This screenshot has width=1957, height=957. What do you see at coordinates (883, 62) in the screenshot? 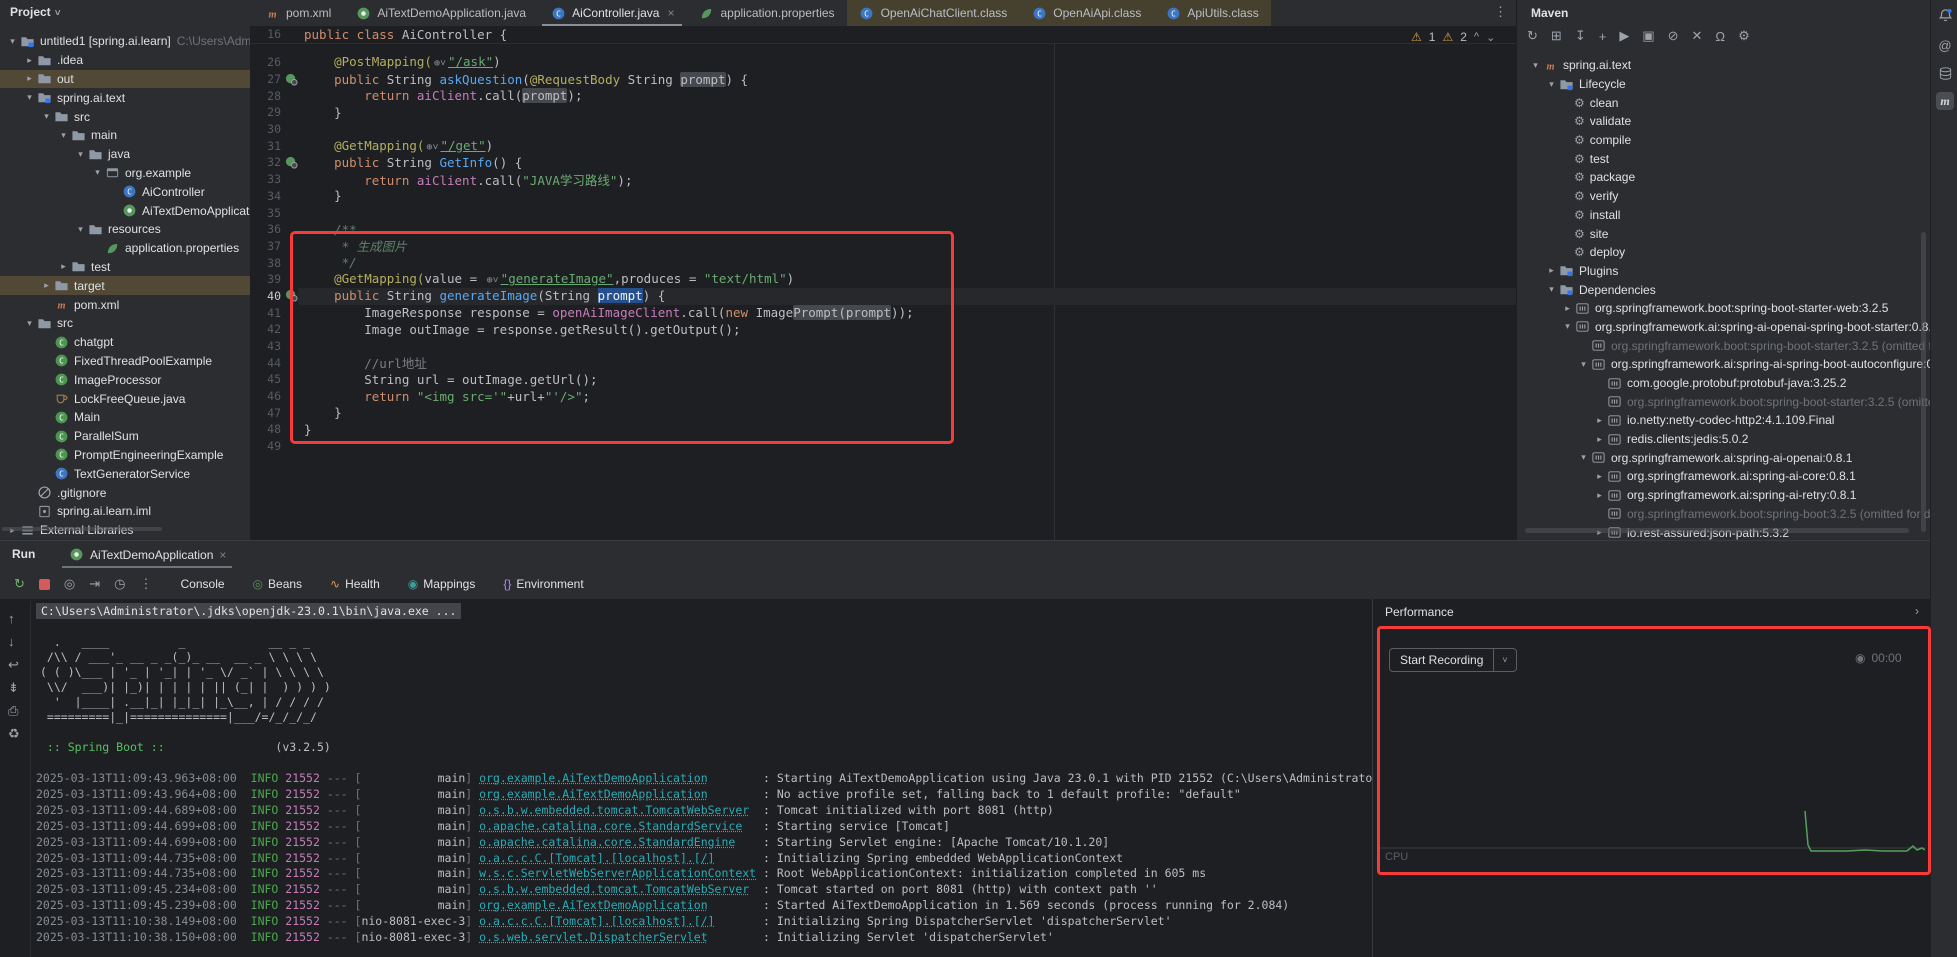
I see `code-line-26: 26 @PostMapping(⊕˅ "/ask")` at bounding box center [883, 62].